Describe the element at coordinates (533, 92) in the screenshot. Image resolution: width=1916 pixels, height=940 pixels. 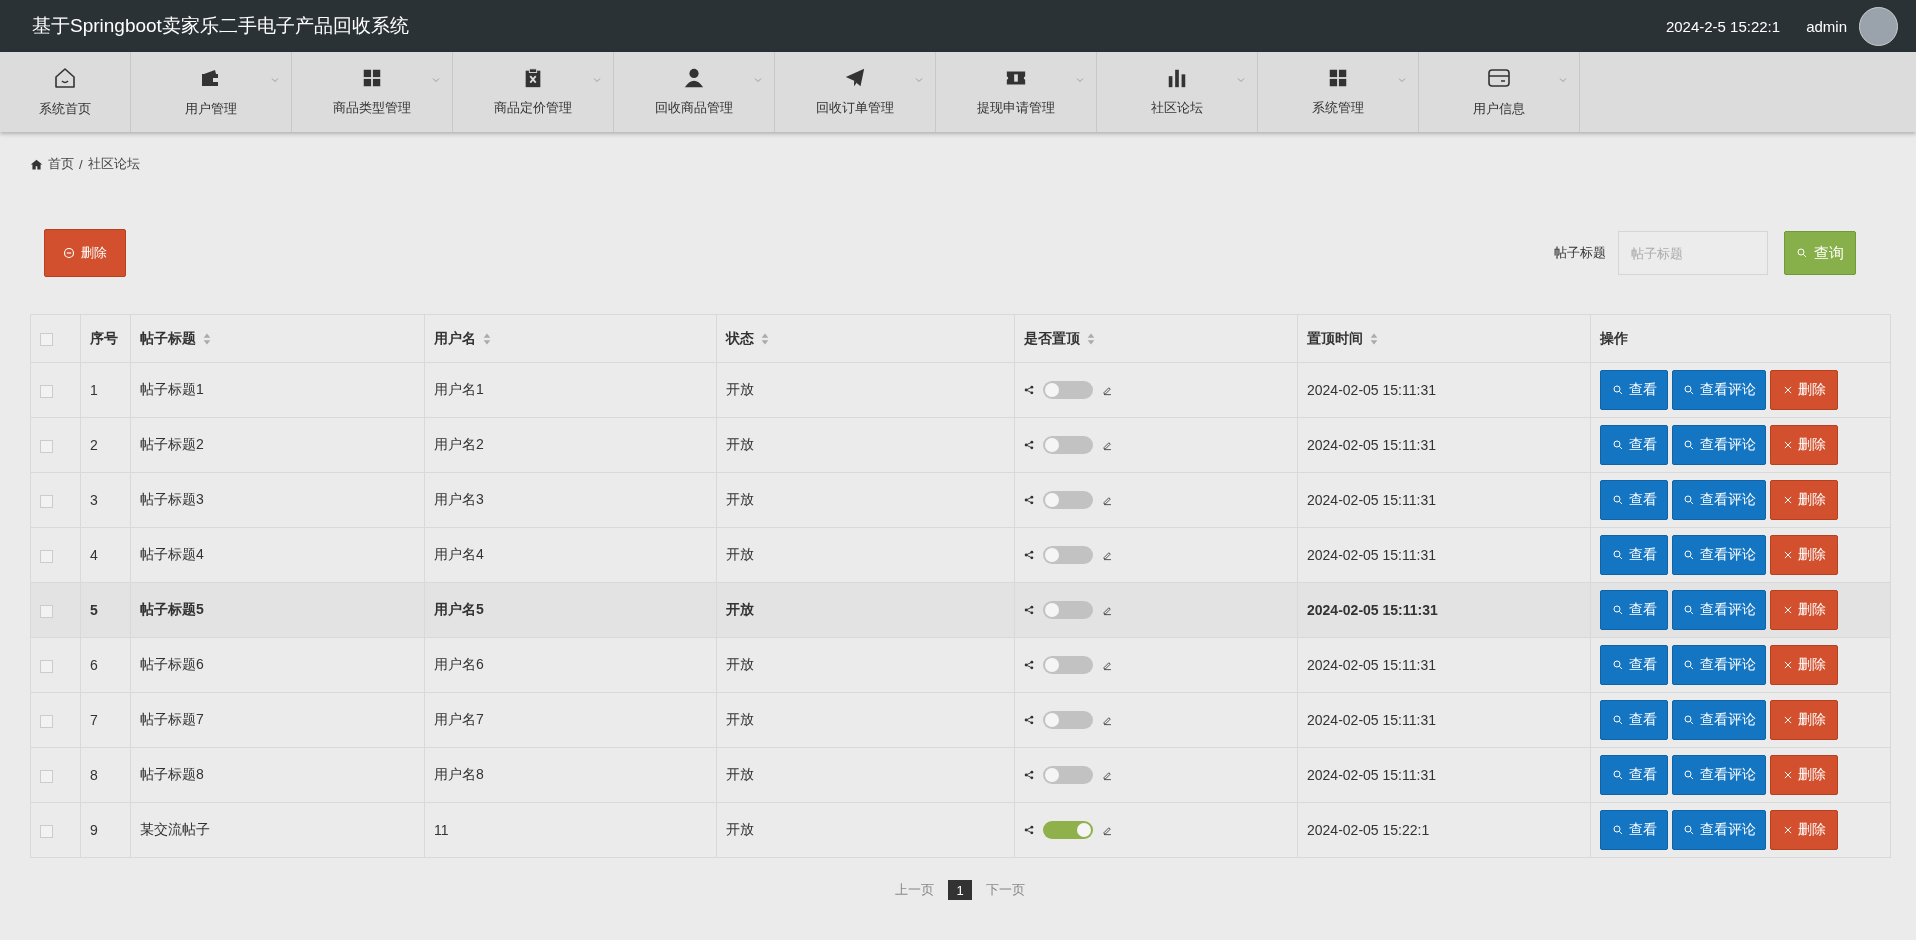
I see `nav-item: 商品定价管理` at that location.